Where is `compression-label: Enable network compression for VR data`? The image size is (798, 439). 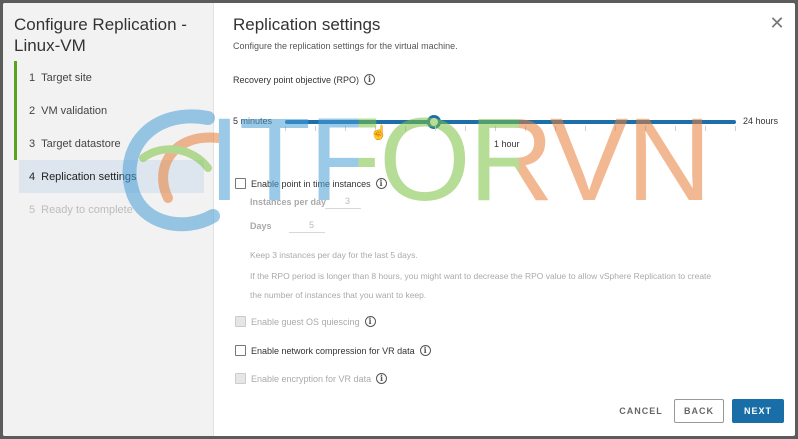
compression-label: Enable network compression for VR data is located at coordinates (333, 350).